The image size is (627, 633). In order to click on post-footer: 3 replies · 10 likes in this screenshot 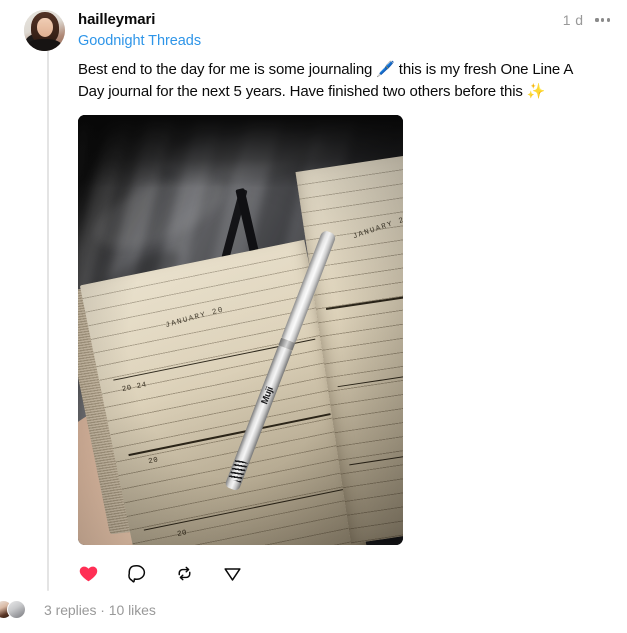, I will do `click(305, 609)`.